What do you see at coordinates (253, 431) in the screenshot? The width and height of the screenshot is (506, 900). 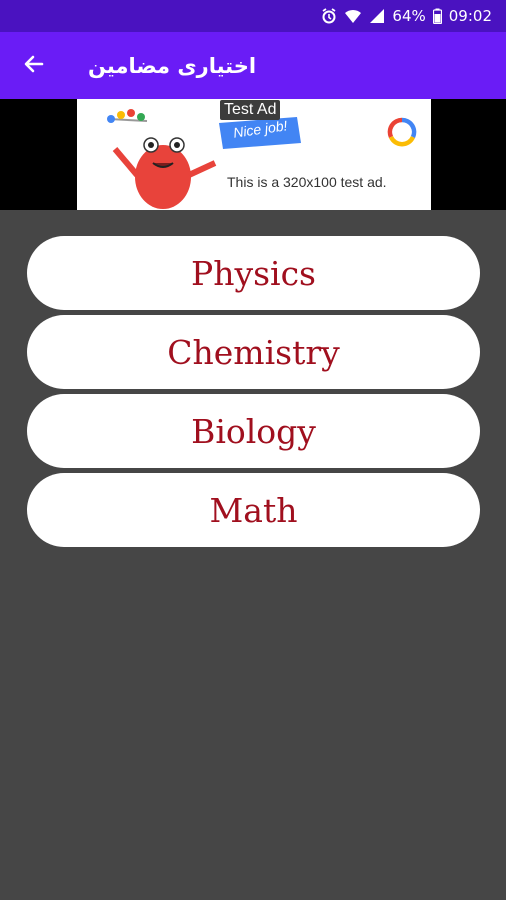 I see `subject-button-biology: Biology` at bounding box center [253, 431].